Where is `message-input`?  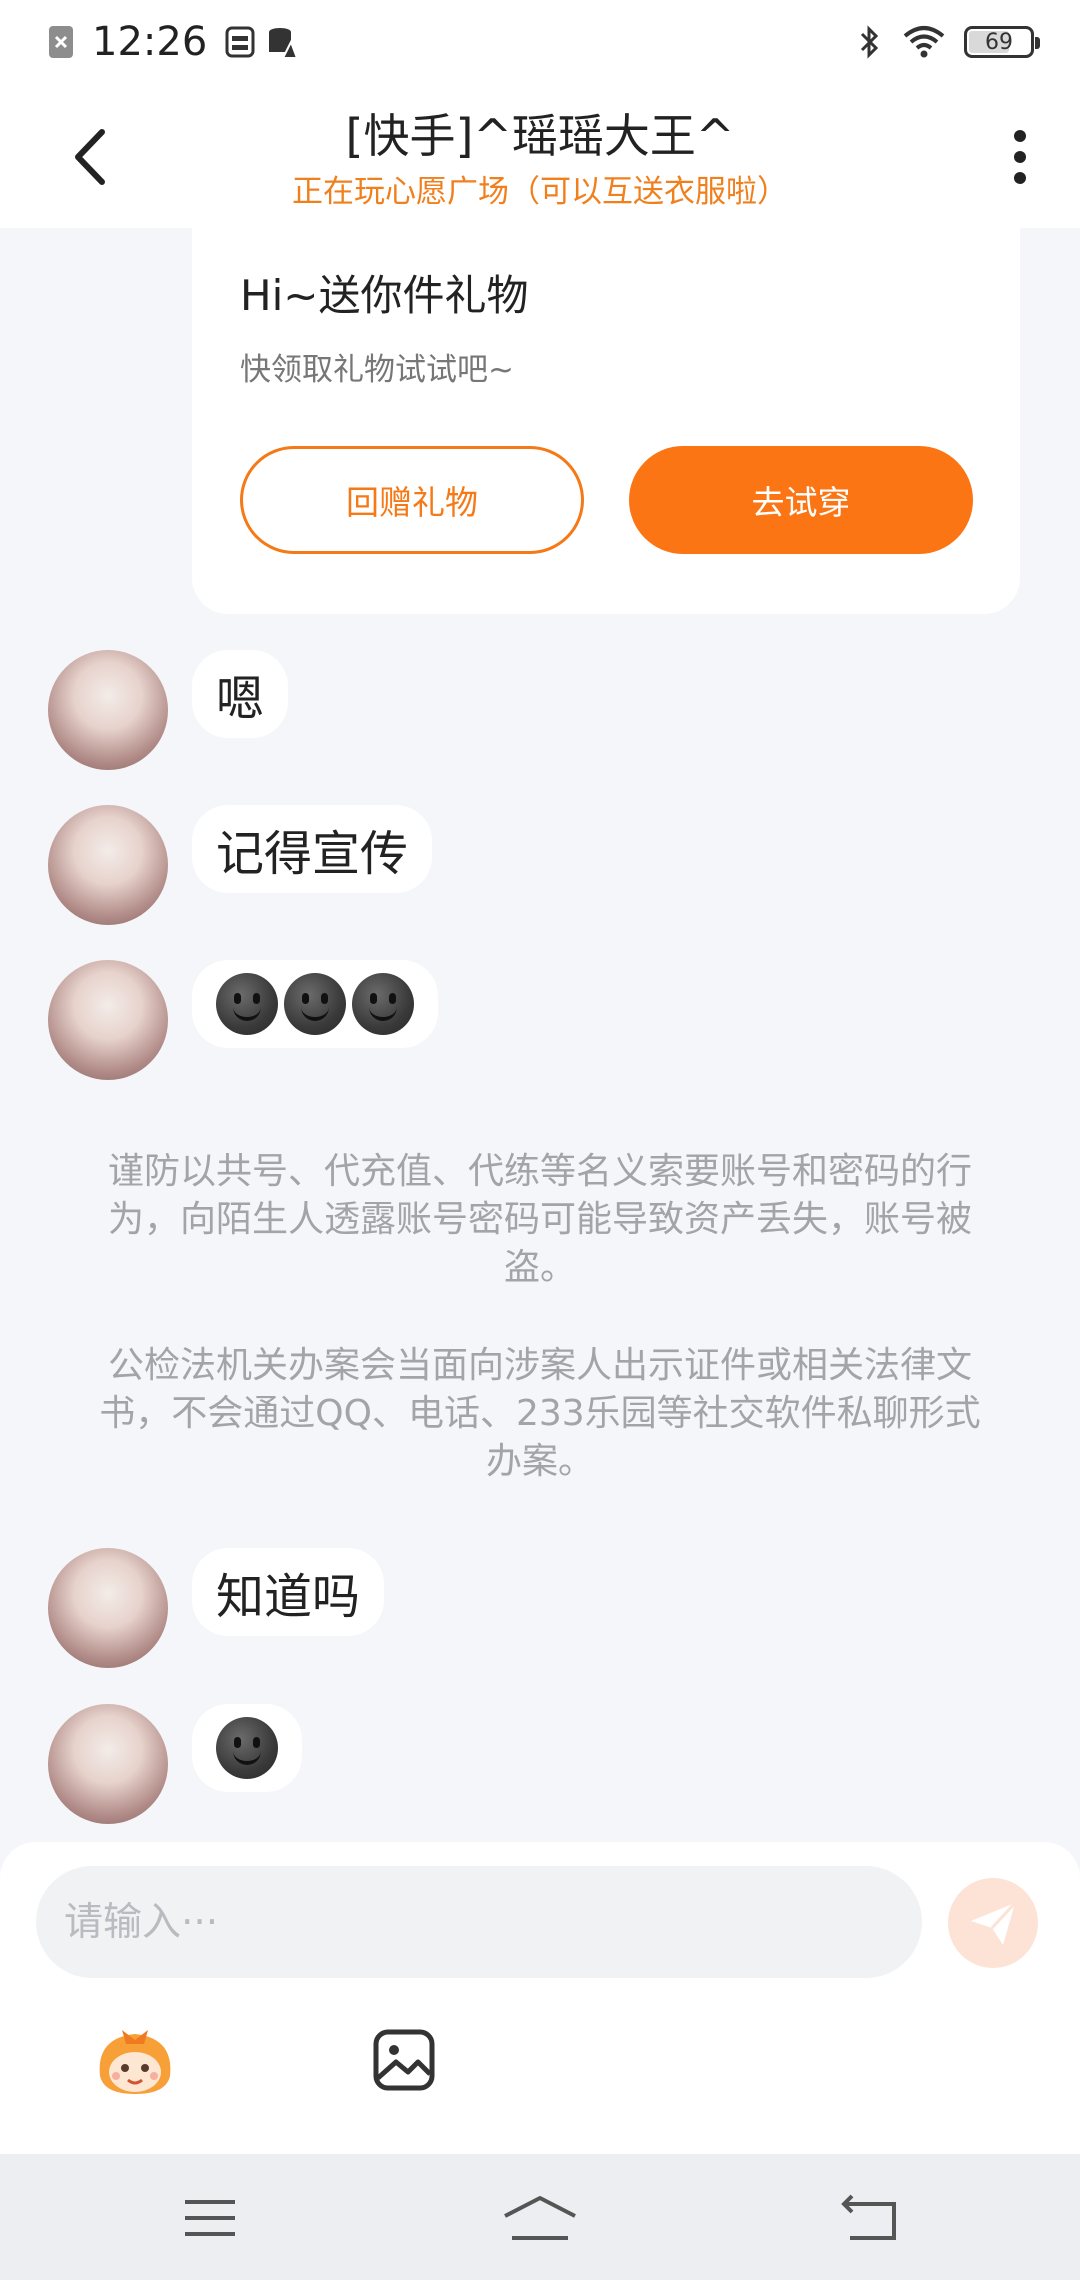 message-input is located at coordinates (479, 1922).